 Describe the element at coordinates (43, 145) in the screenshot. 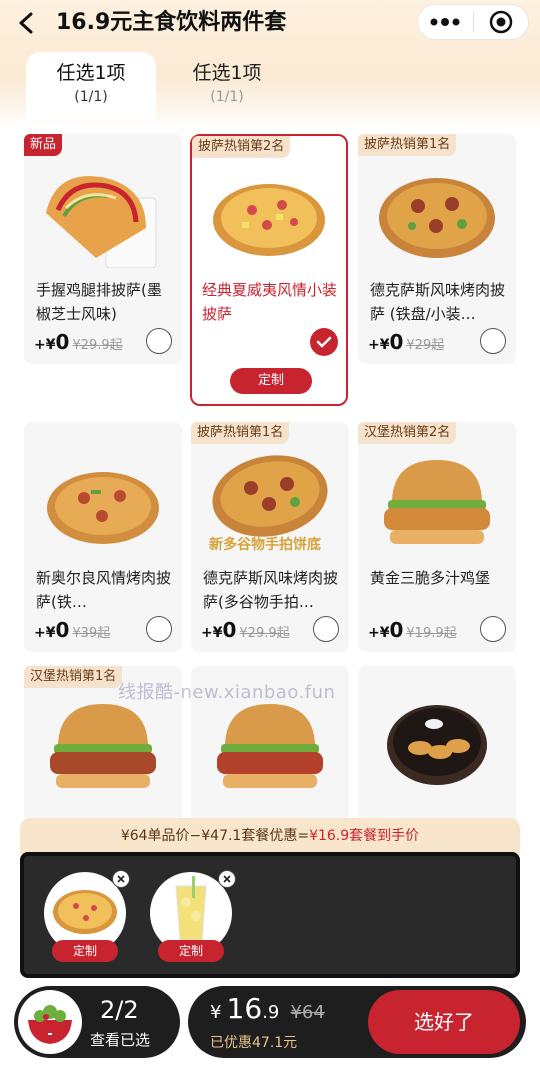

I see `product-badge: 新品` at that location.